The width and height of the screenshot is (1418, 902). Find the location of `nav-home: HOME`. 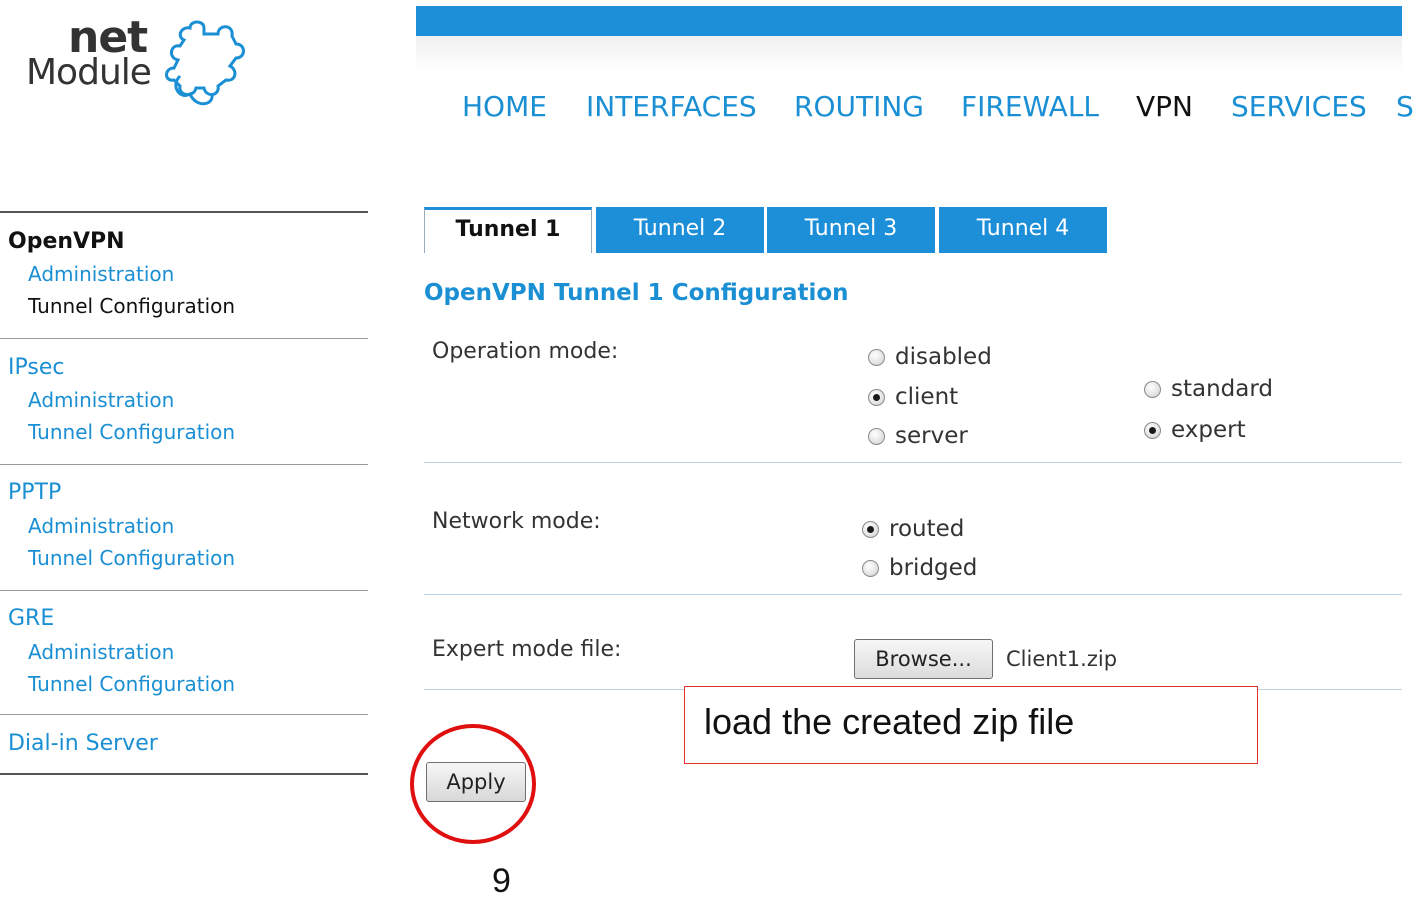

nav-home: HOME is located at coordinates (504, 106).